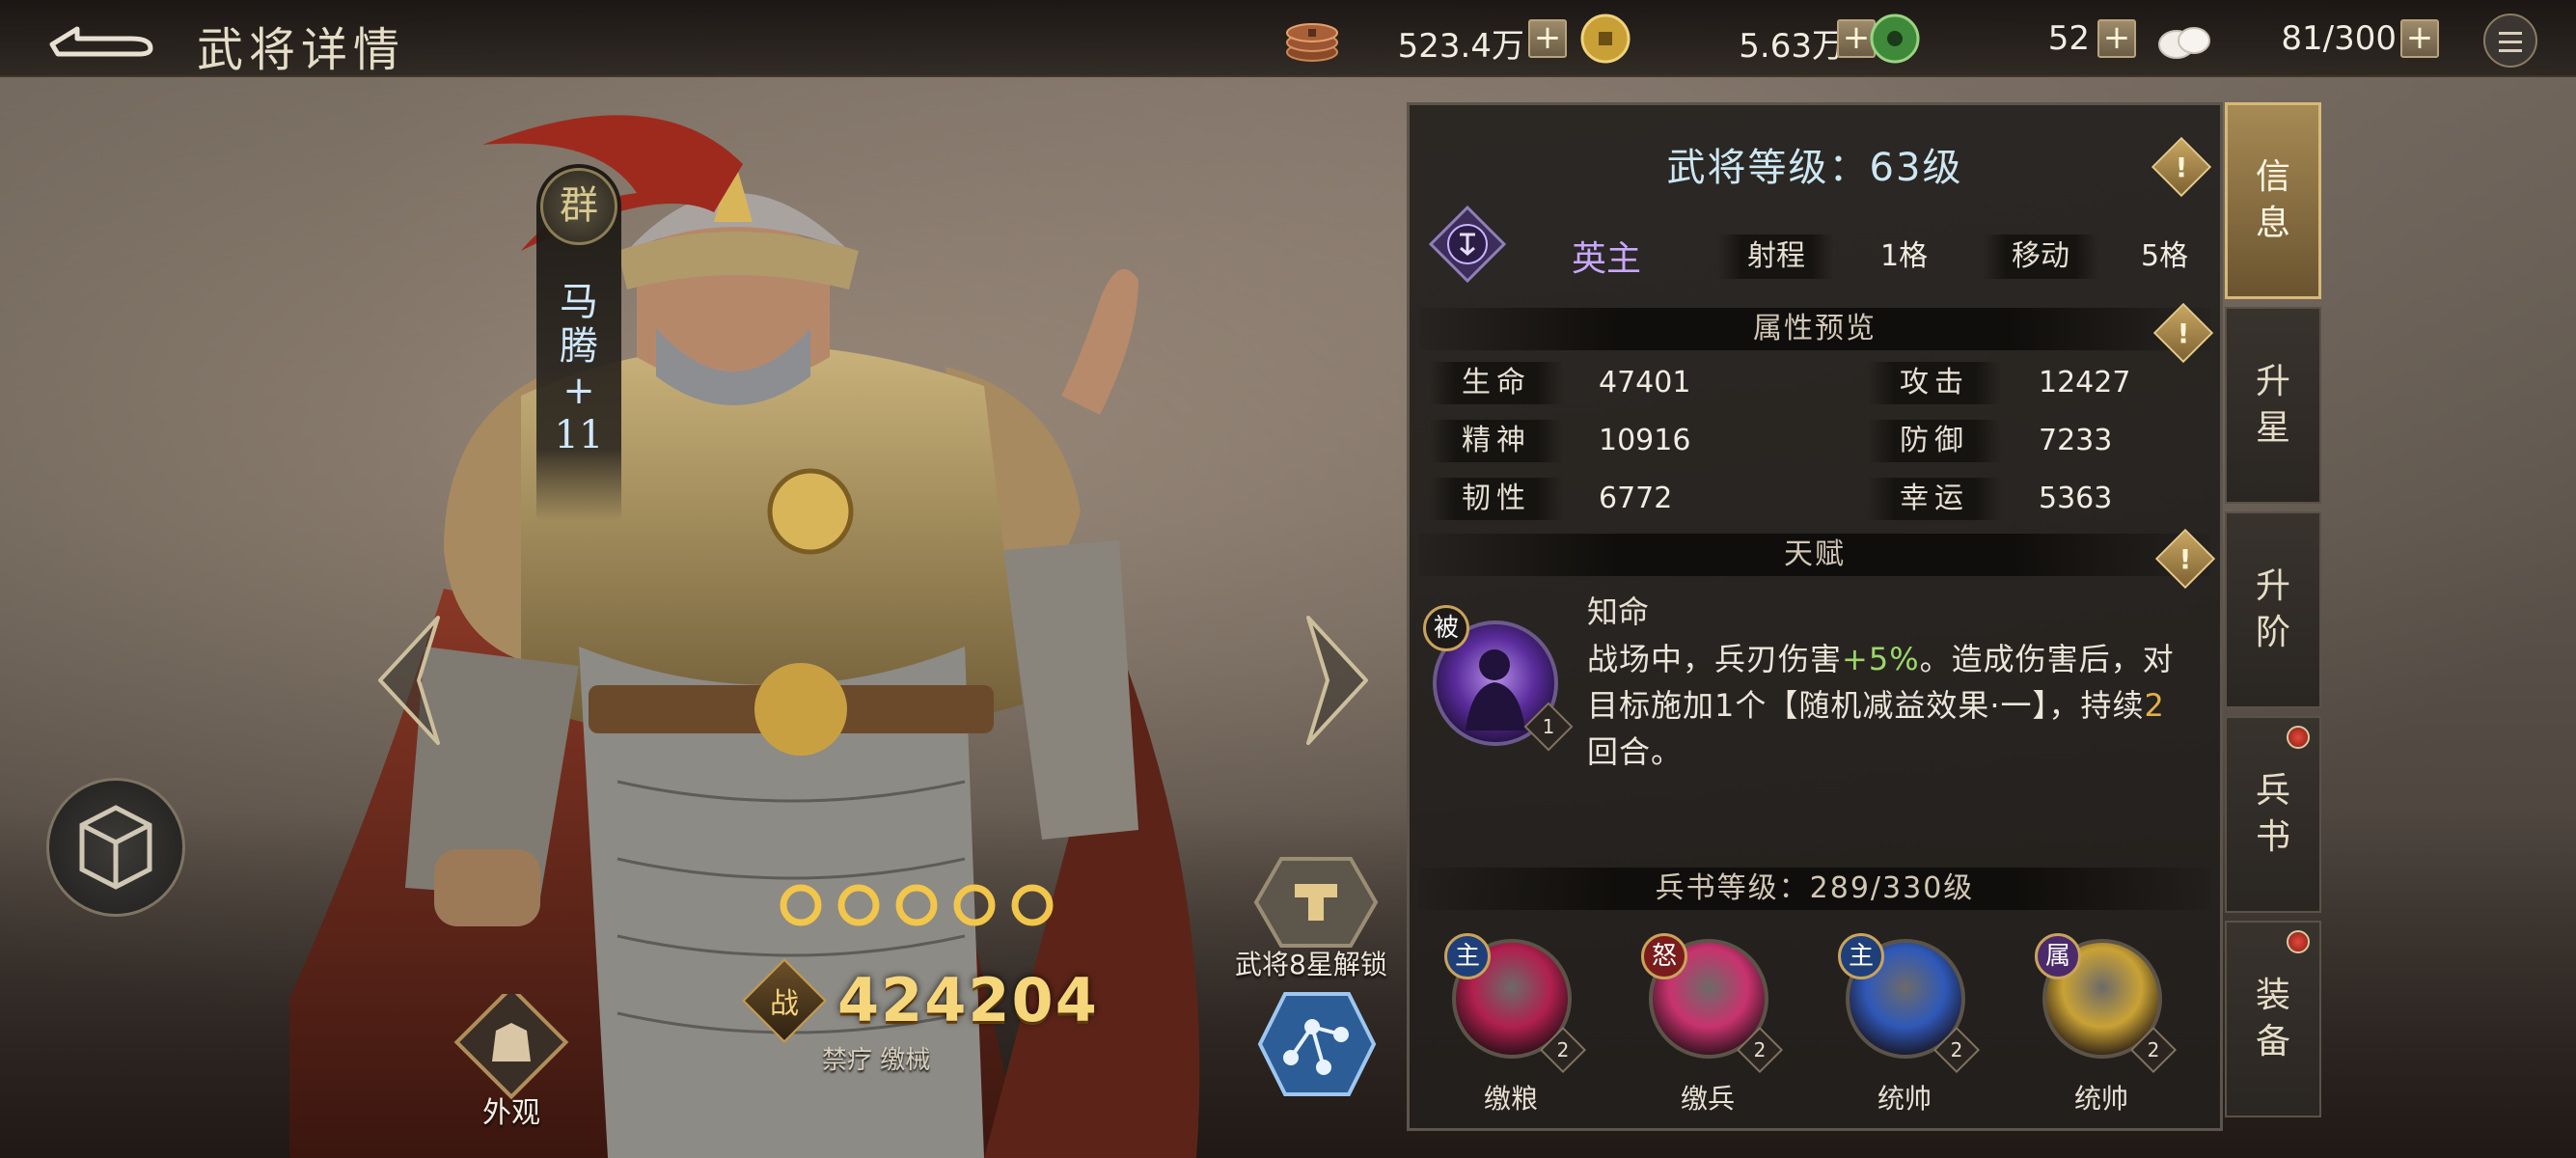 The image size is (2576, 1158). What do you see at coordinates (1460, 46) in the screenshot?
I see `copper-value: 523.4万` at bounding box center [1460, 46].